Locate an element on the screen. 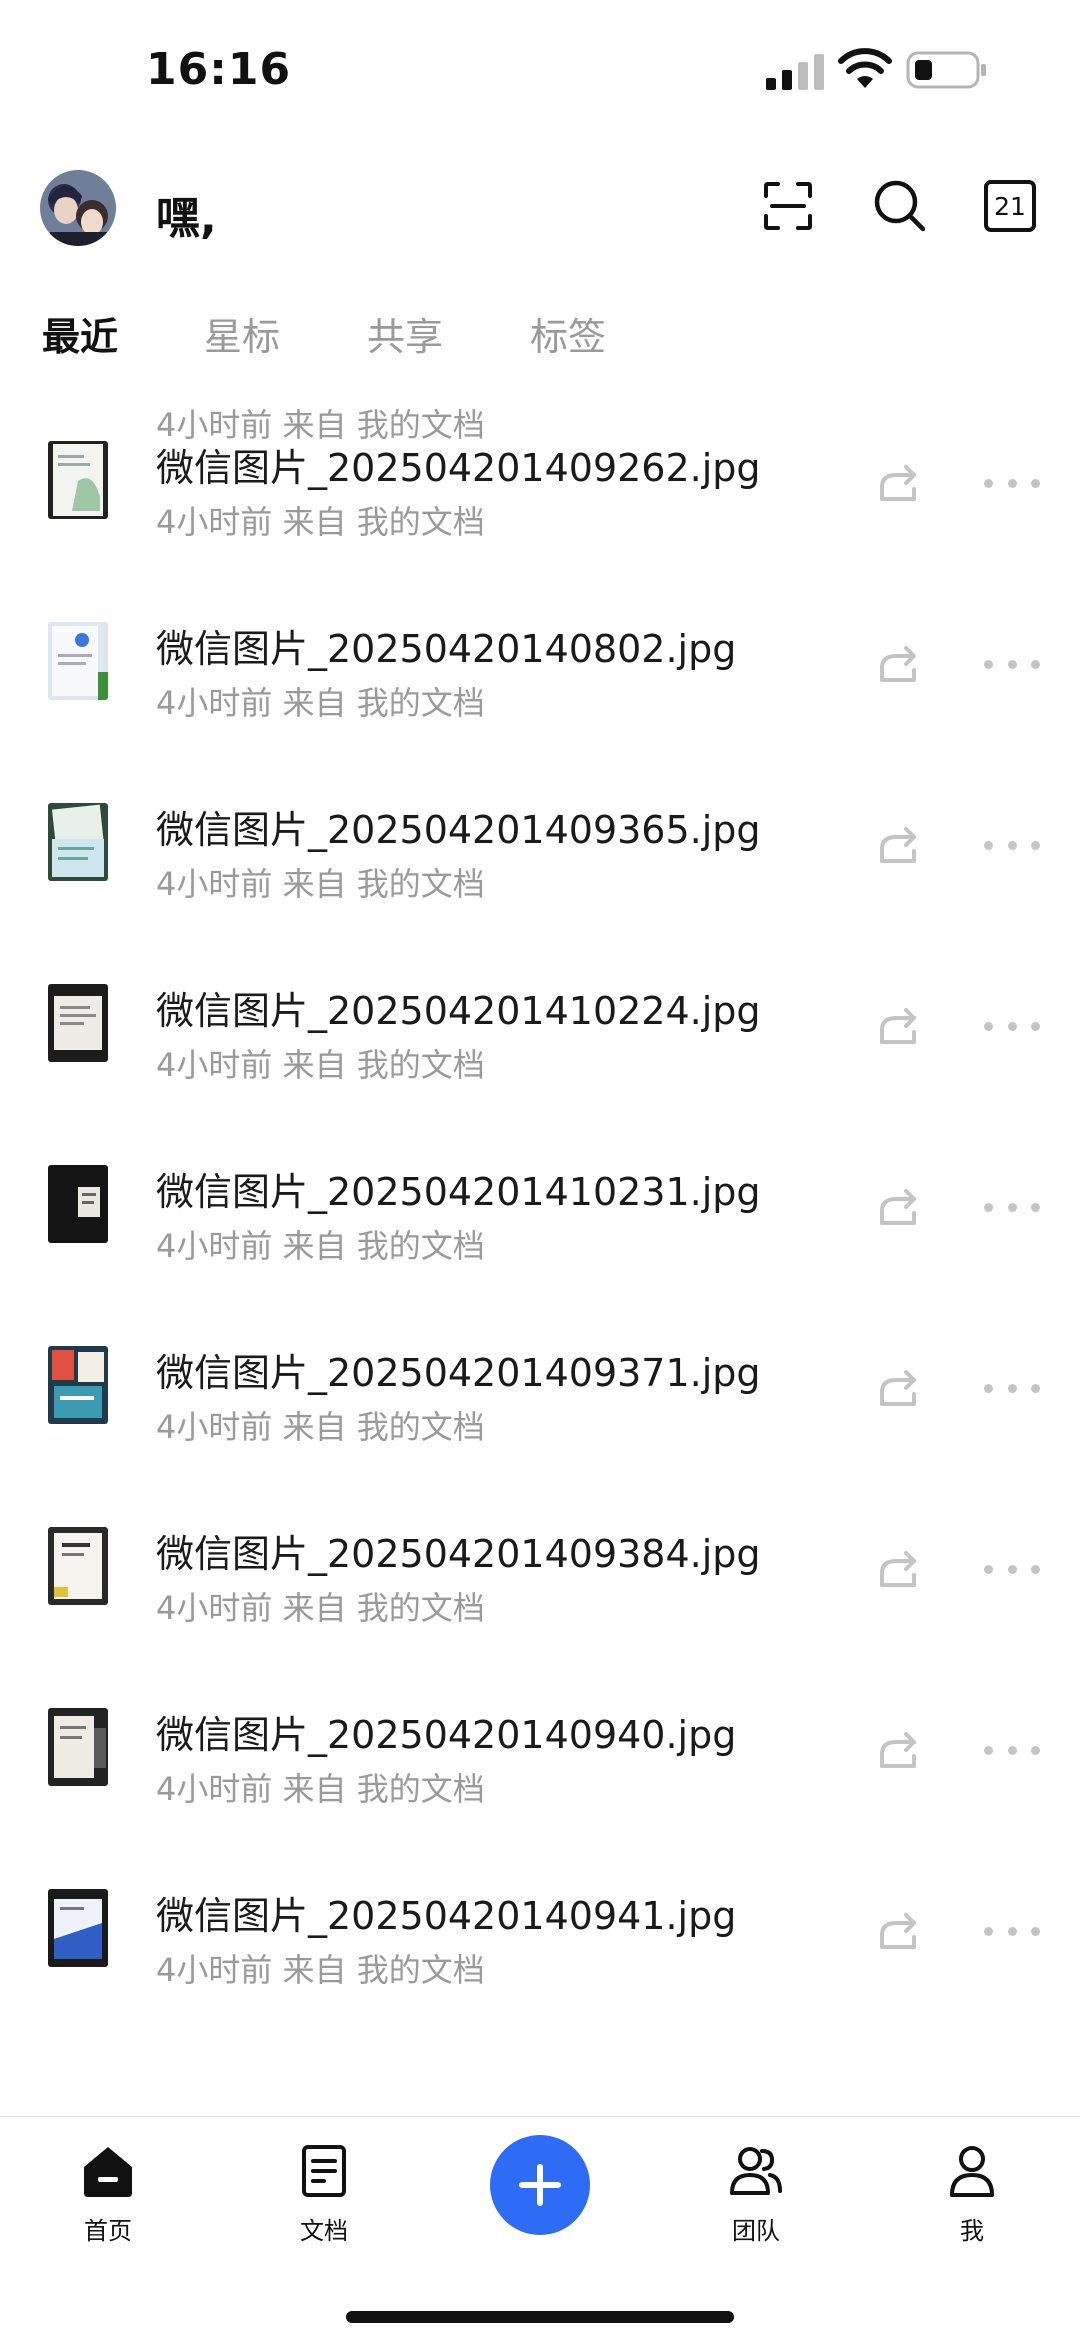 This screenshot has height=2341, width=1080. tab-tags: 标签 is located at coordinates (568, 333).